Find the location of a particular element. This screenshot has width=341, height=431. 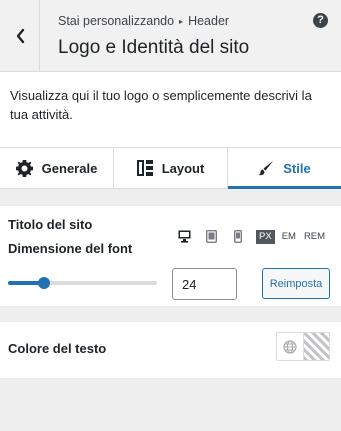

tab-label: Stile is located at coordinates (297, 168).